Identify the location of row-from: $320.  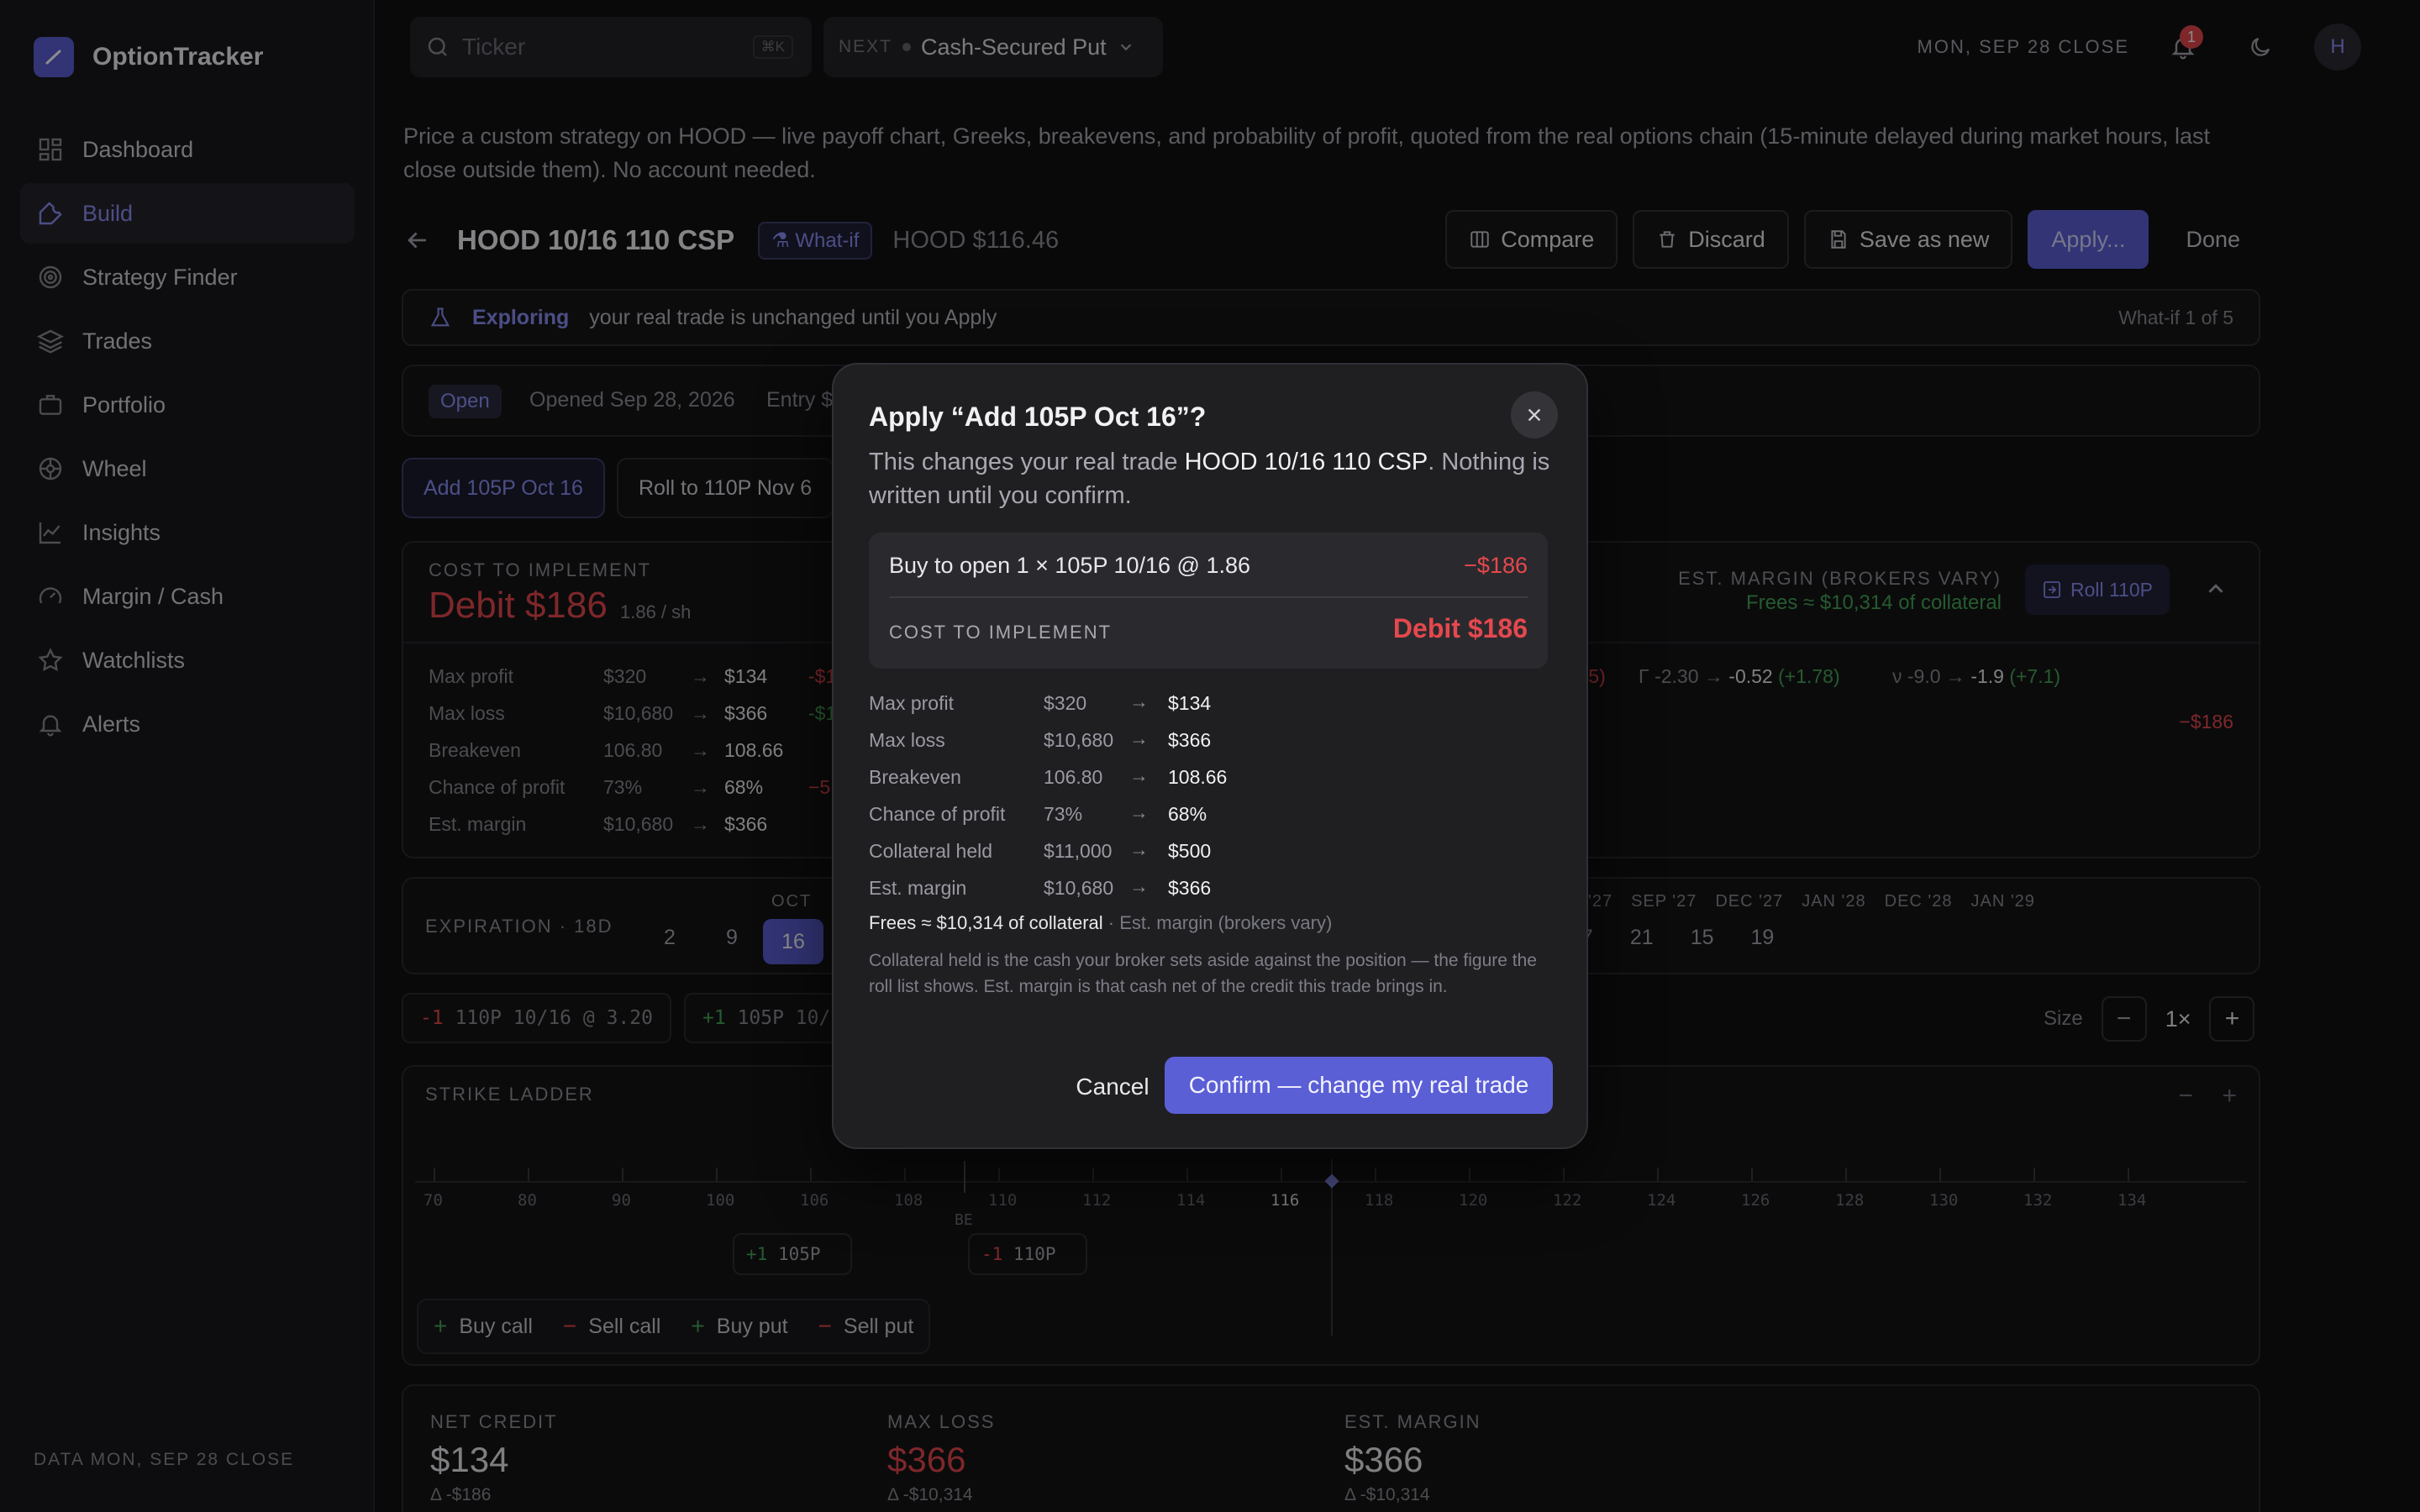
(1065, 703).